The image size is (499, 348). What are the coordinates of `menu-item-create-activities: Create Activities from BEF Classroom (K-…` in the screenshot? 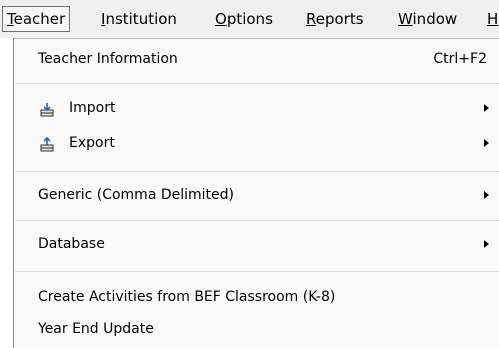 It's located at (256, 297).